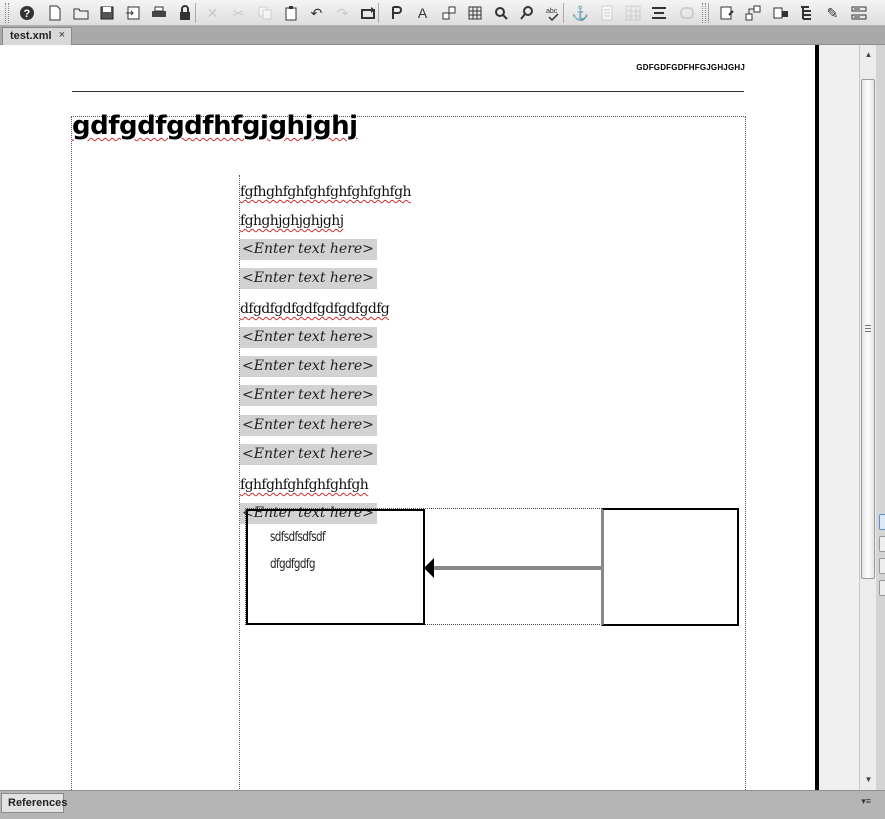 The width and height of the screenshot is (885, 819). Describe the element at coordinates (215, 126) in the screenshot. I see `document-title: gdfgdfgdfhfgjghjghj` at that location.